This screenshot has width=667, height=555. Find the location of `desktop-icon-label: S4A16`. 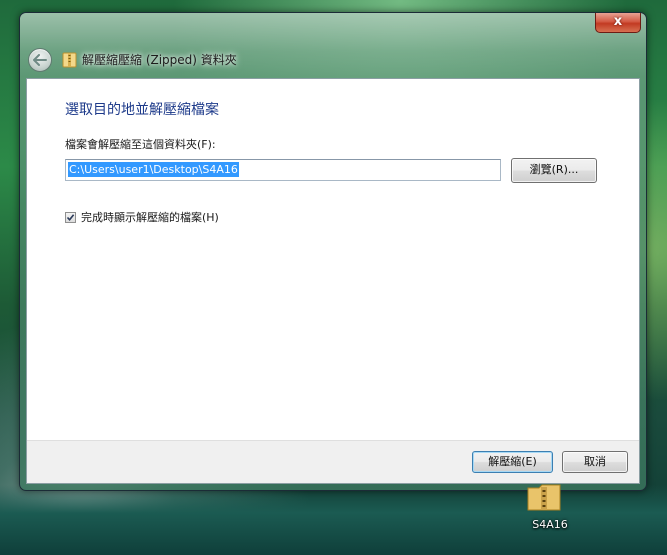

desktop-icon-label: S4A16 is located at coordinates (550, 524).